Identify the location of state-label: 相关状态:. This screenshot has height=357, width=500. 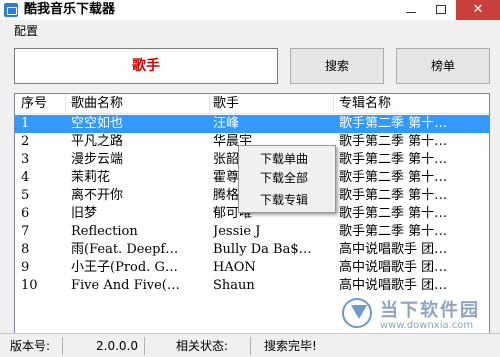
(202, 346).